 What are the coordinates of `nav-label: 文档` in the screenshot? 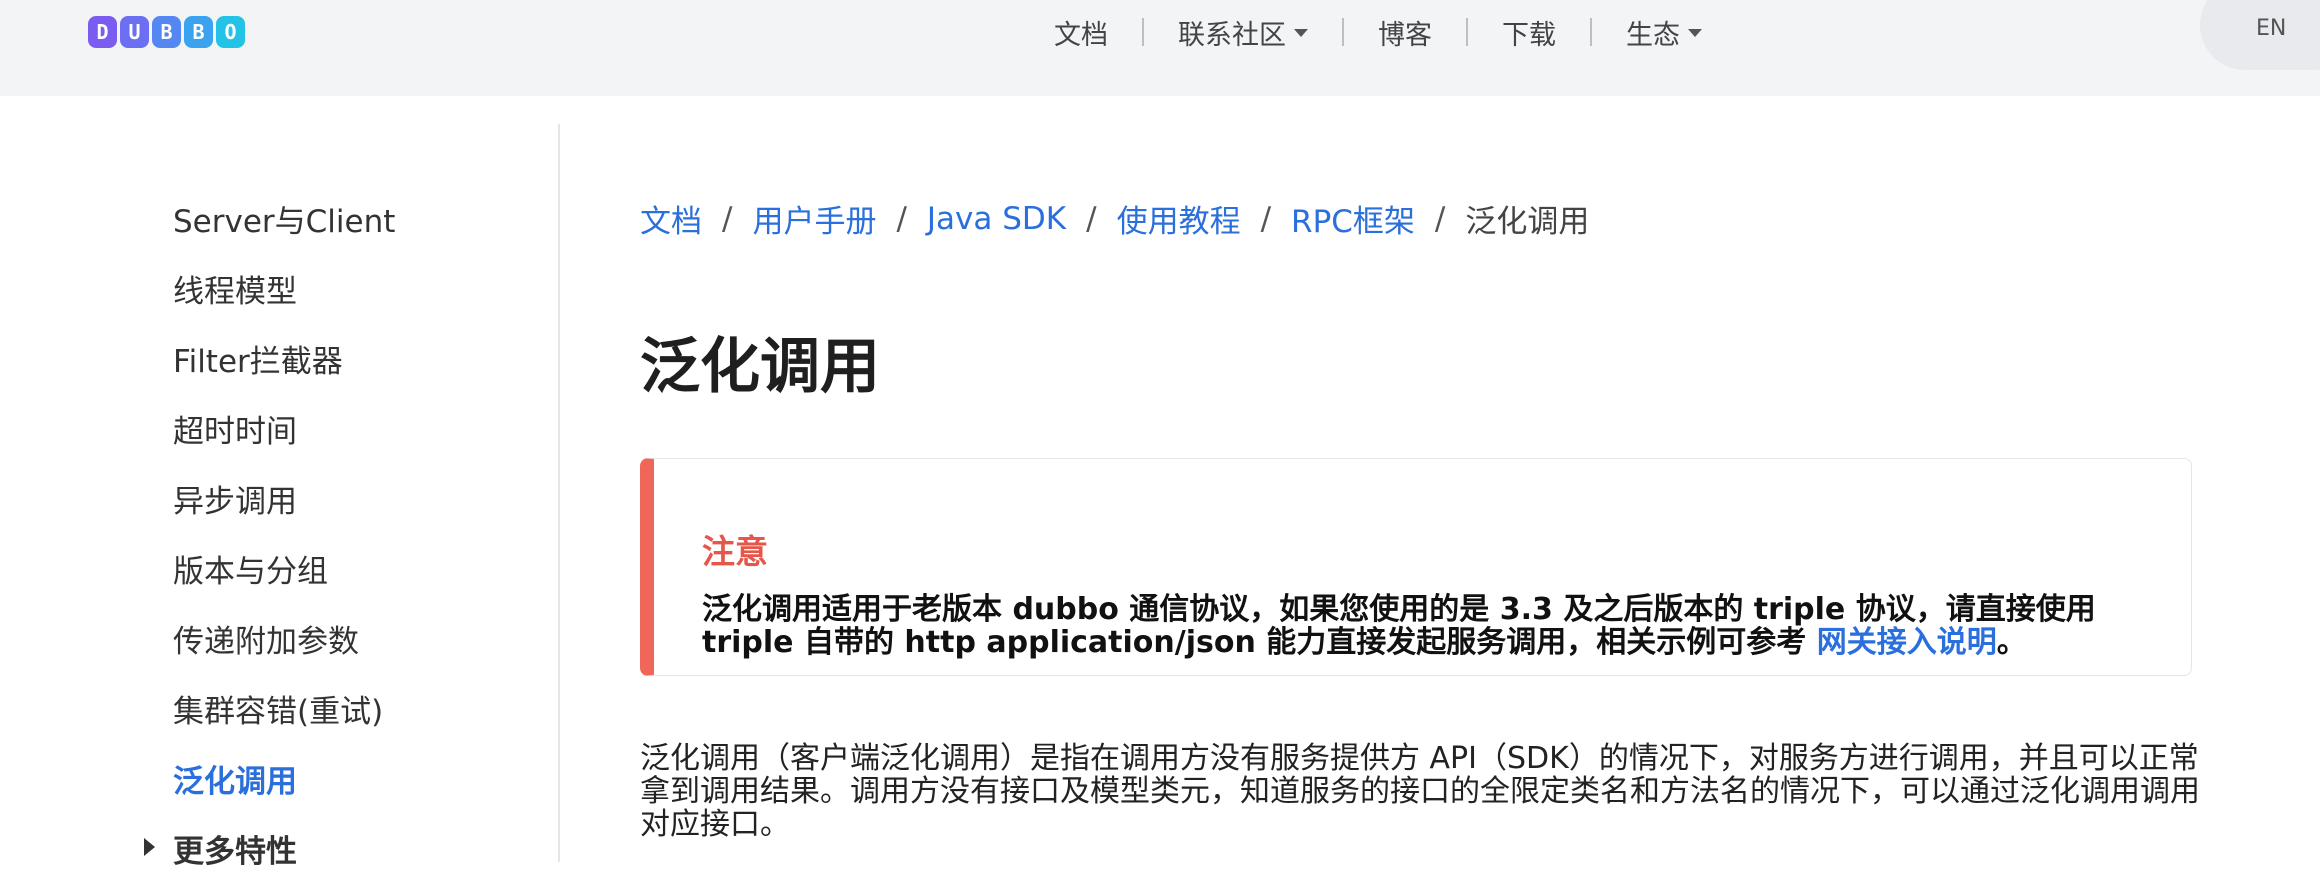 It's located at (1081, 35).